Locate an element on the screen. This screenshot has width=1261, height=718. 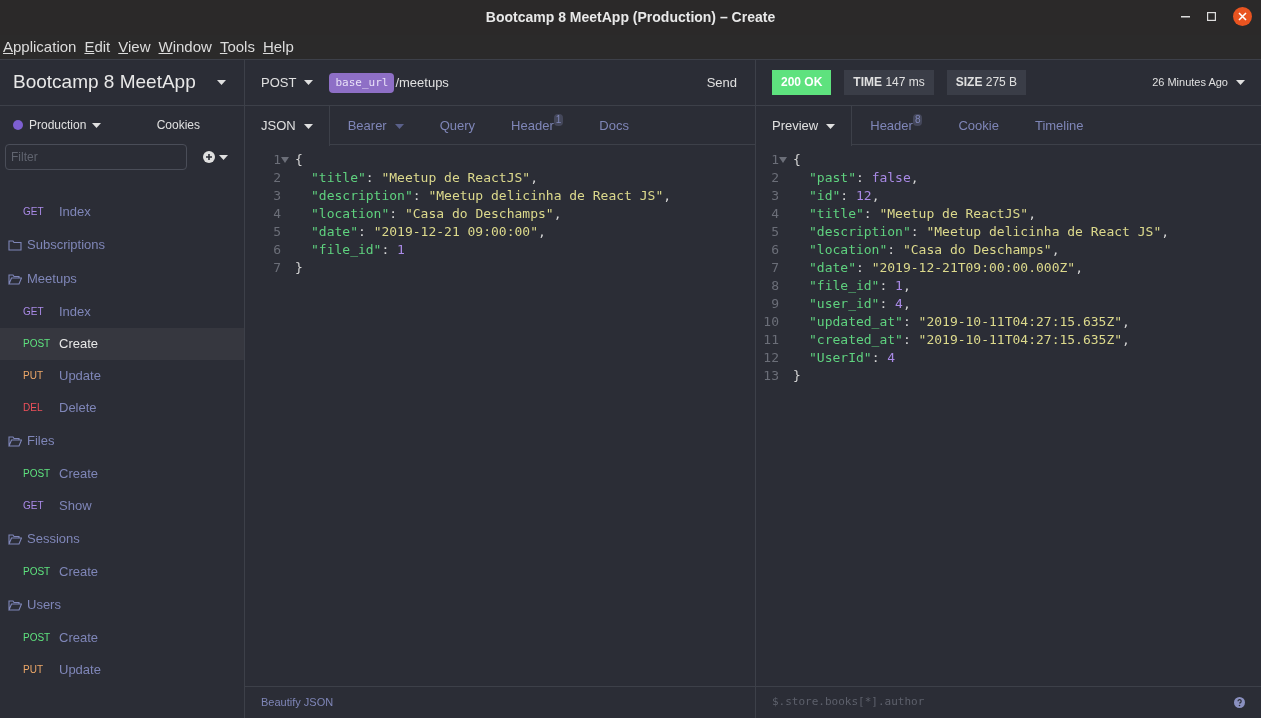
tab: Cookie is located at coordinates (978, 126).